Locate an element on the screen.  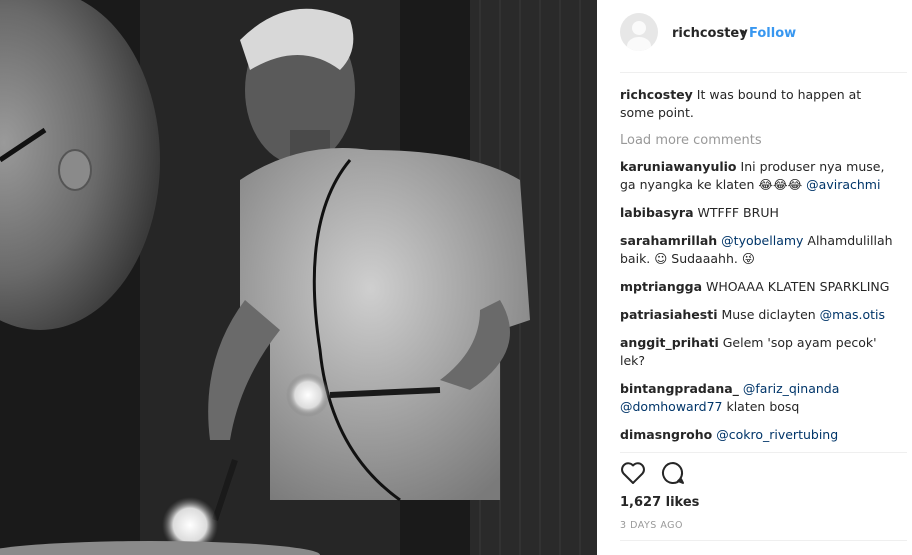
comment-row: dimasngroho @cokro_rivertubing is located at coordinates (757, 435).